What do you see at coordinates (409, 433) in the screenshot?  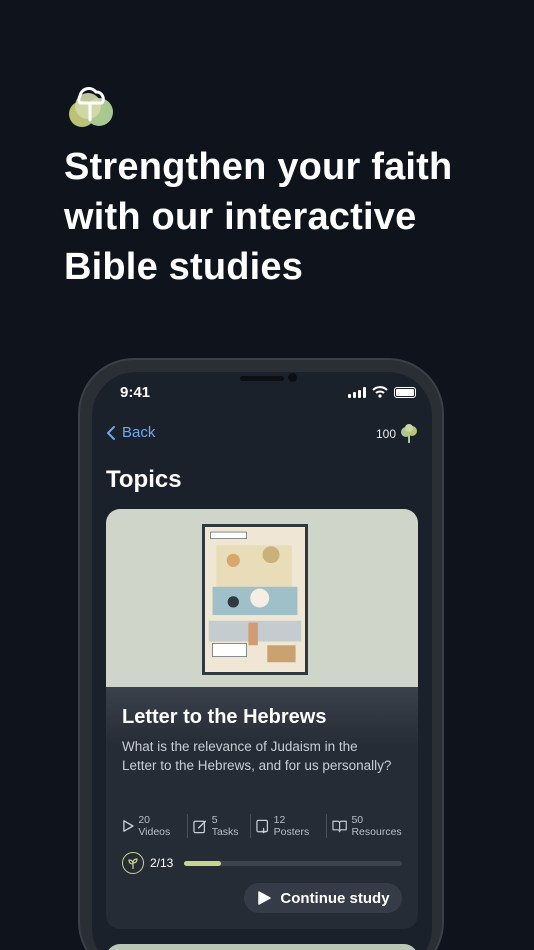 I see `tree-icon` at bounding box center [409, 433].